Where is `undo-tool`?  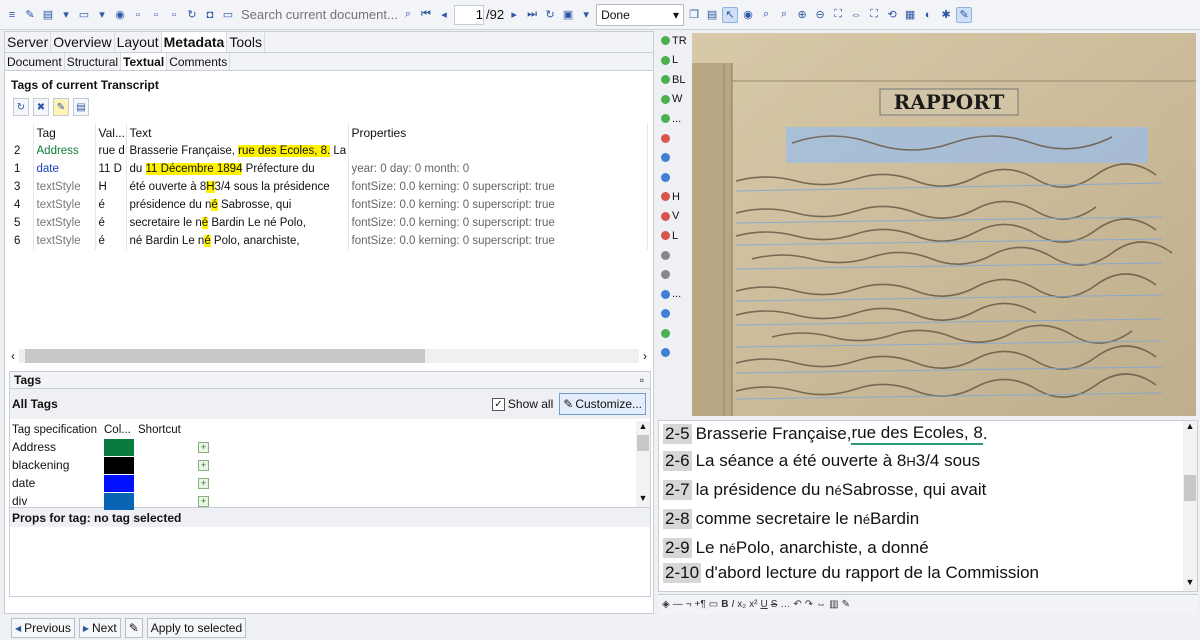 undo-tool is located at coordinates (674, 334).